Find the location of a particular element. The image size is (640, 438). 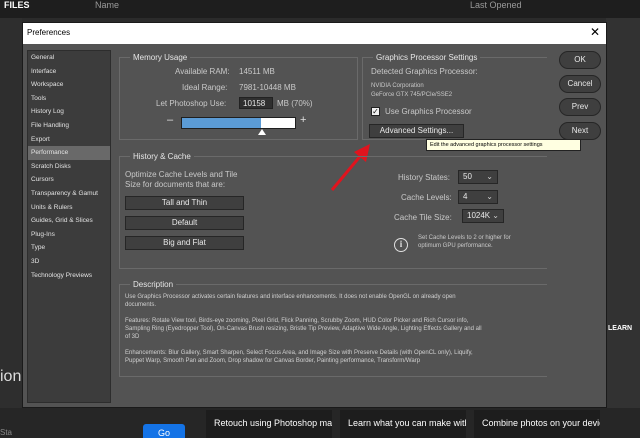

learn-label: LEARN is located at coordinates (620, 328).